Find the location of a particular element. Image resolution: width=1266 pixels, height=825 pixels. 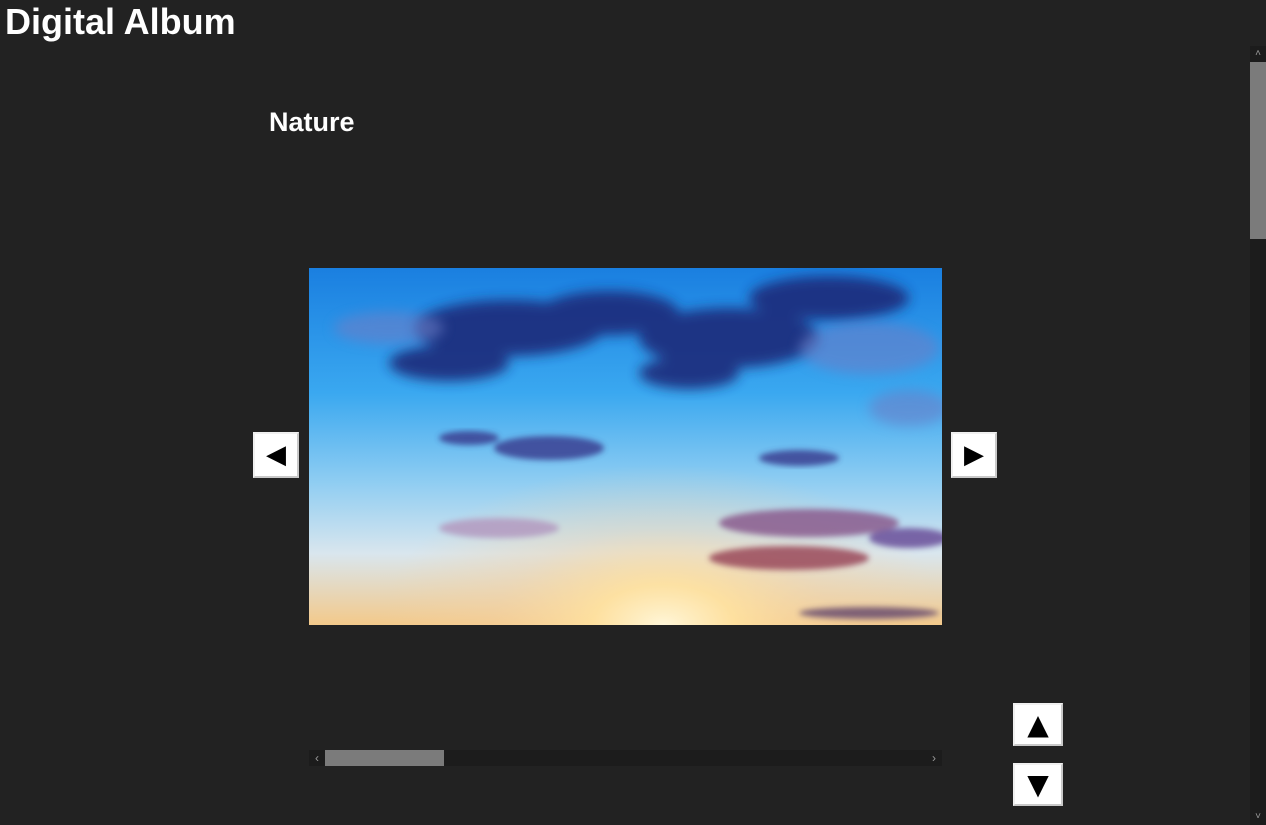

triangle-up-icon: ▲ is located at coordinates (1038, 724).